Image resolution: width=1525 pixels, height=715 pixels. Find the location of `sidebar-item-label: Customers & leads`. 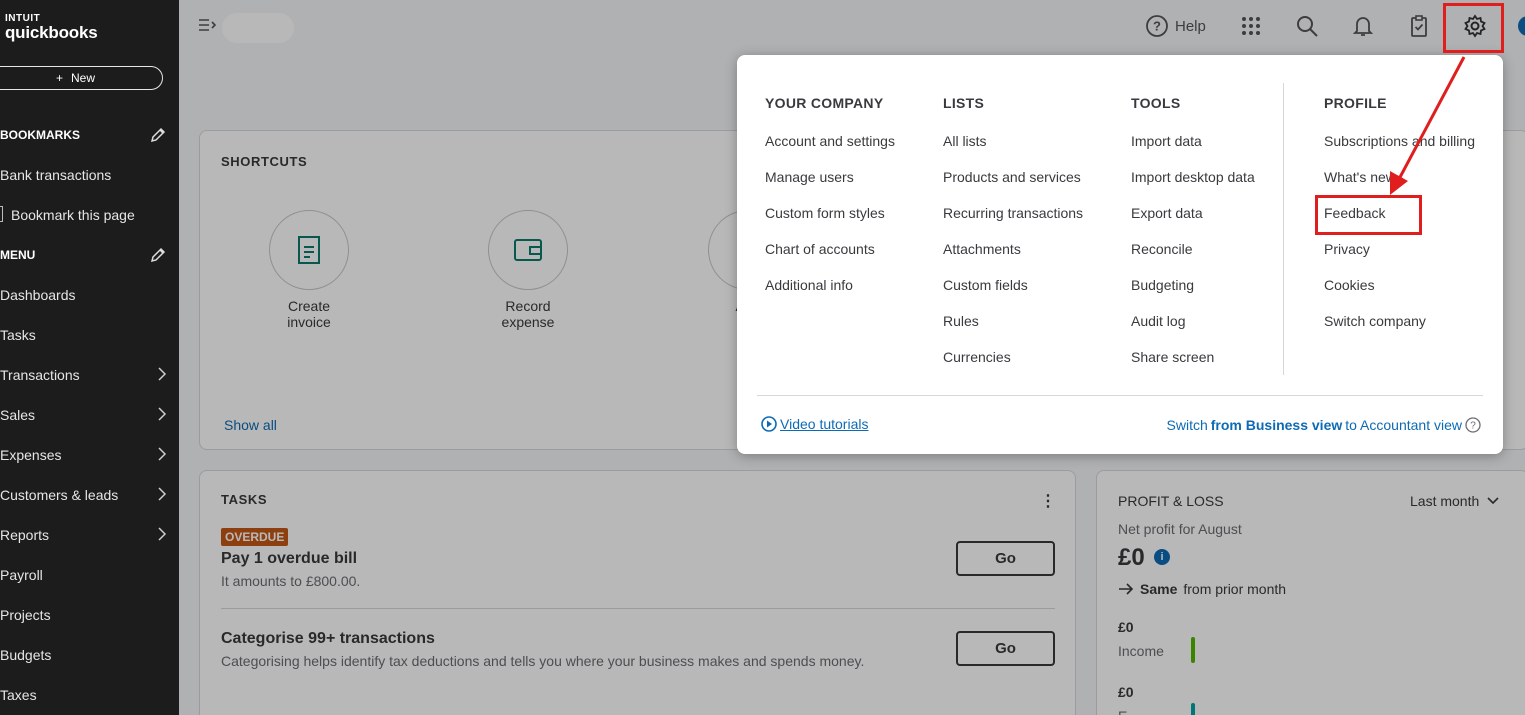

sidebar-item-label: Customers & leads is located at coordinates (59, 495).